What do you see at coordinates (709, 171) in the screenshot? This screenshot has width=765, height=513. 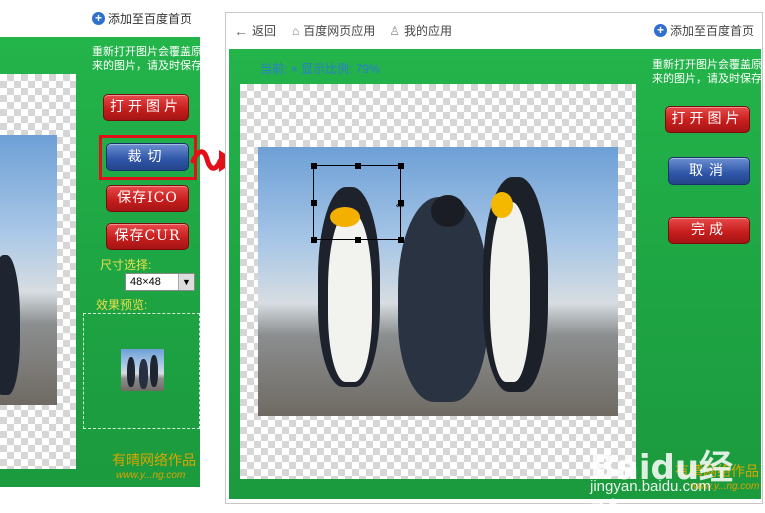 I see `cancel-button: 取消` at bounding box center [709, 171].